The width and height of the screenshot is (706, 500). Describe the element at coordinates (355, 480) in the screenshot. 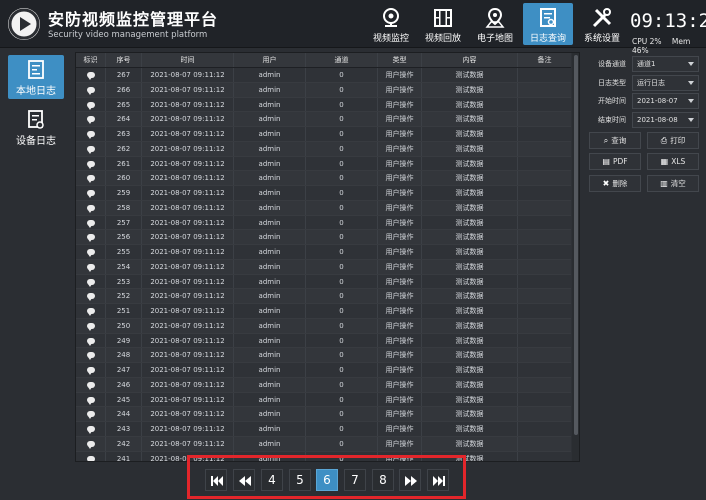

I see `page-button-7: 7` at that location.